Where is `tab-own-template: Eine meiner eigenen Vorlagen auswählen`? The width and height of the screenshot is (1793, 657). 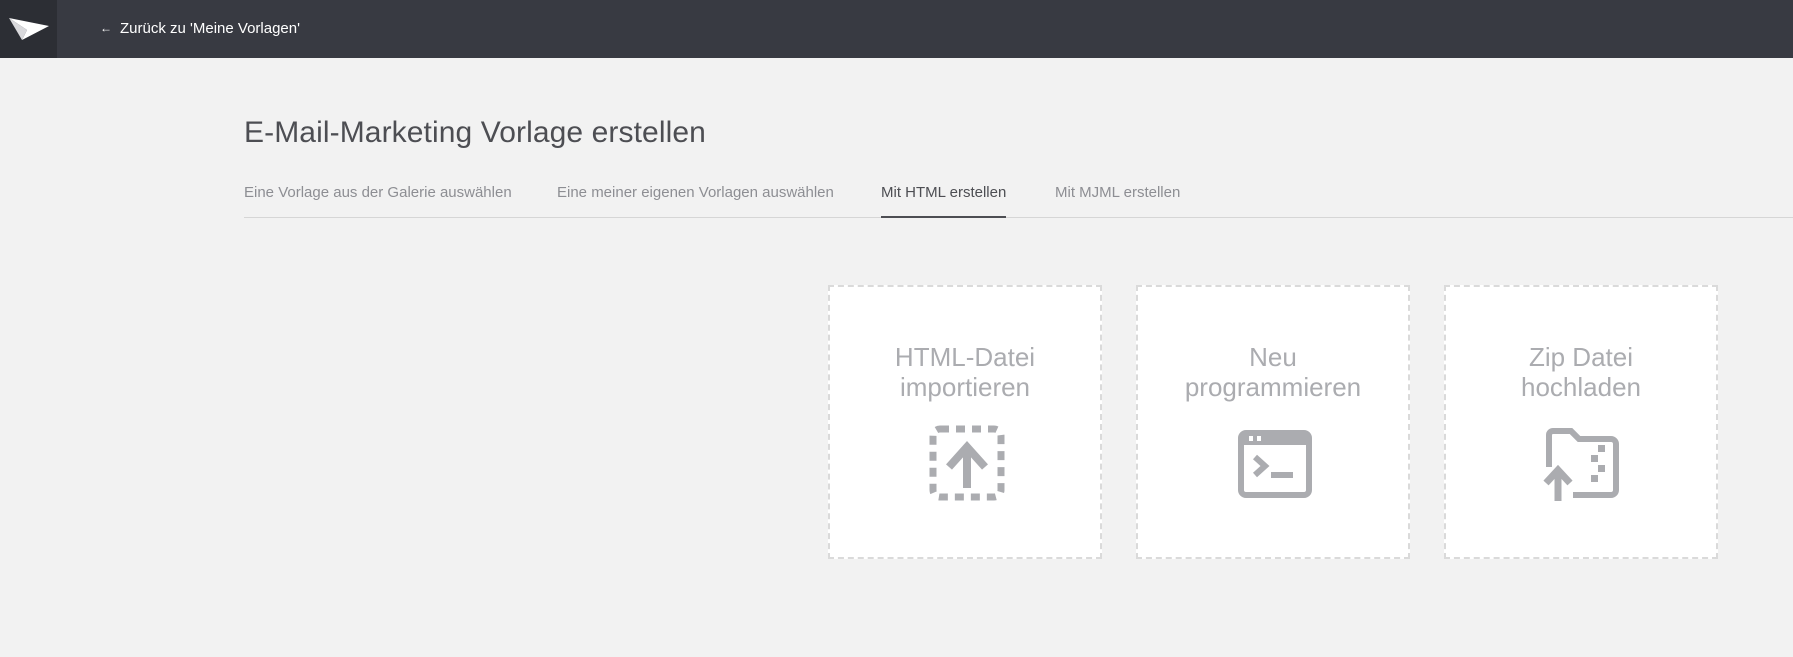
tab-own-template: Eine meiner eigenen Vorlagen auswählen is located at coordinates (695, 201).